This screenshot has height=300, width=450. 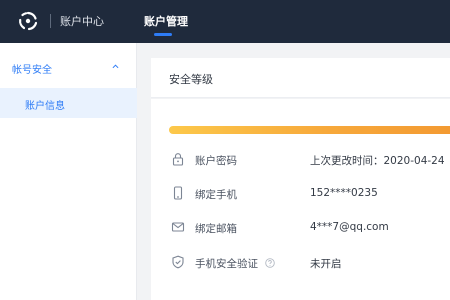 What do you see at coordinates (216, 229) in the screenshot?
I see `row-label: 绑定邮箱` at bounding box center [216, 229].